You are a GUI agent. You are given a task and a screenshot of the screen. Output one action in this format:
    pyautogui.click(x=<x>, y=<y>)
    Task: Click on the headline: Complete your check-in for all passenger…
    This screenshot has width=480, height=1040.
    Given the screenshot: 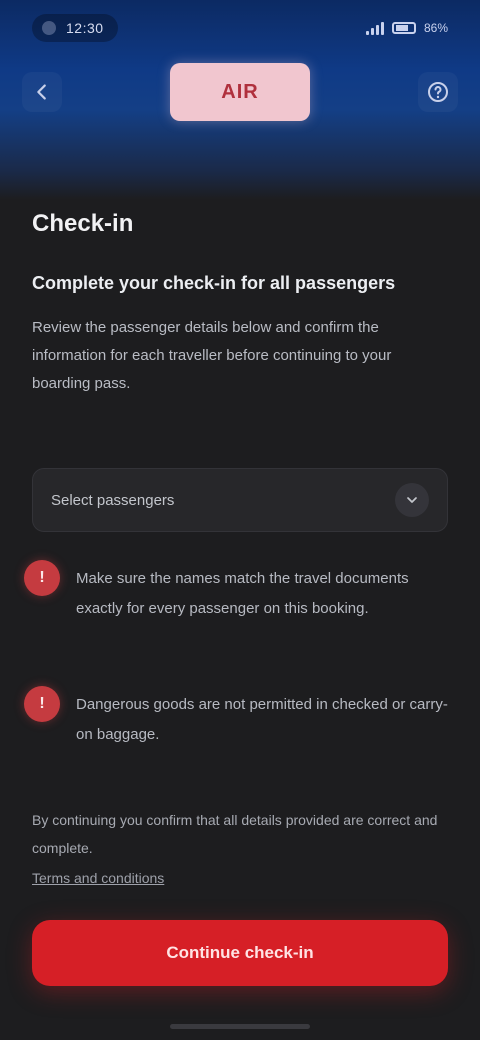 What is the action you would take?
    pyautogui.click(x=214, y=283)
    